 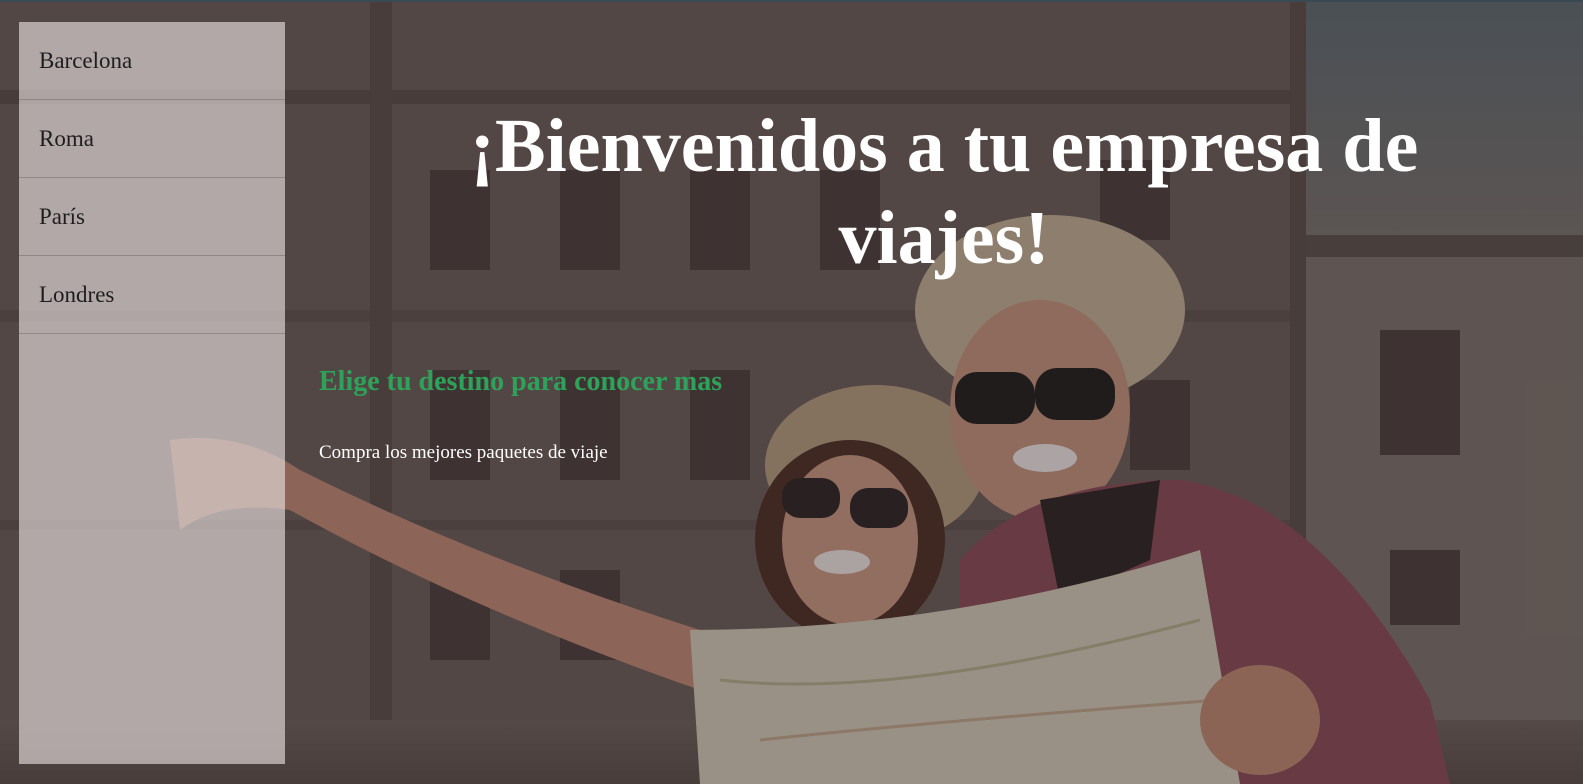 What do you see at coordinates (152, 139) in the screenshot?
I see `sidebar-item-roma: Roma` at bounding box center [152, 139].